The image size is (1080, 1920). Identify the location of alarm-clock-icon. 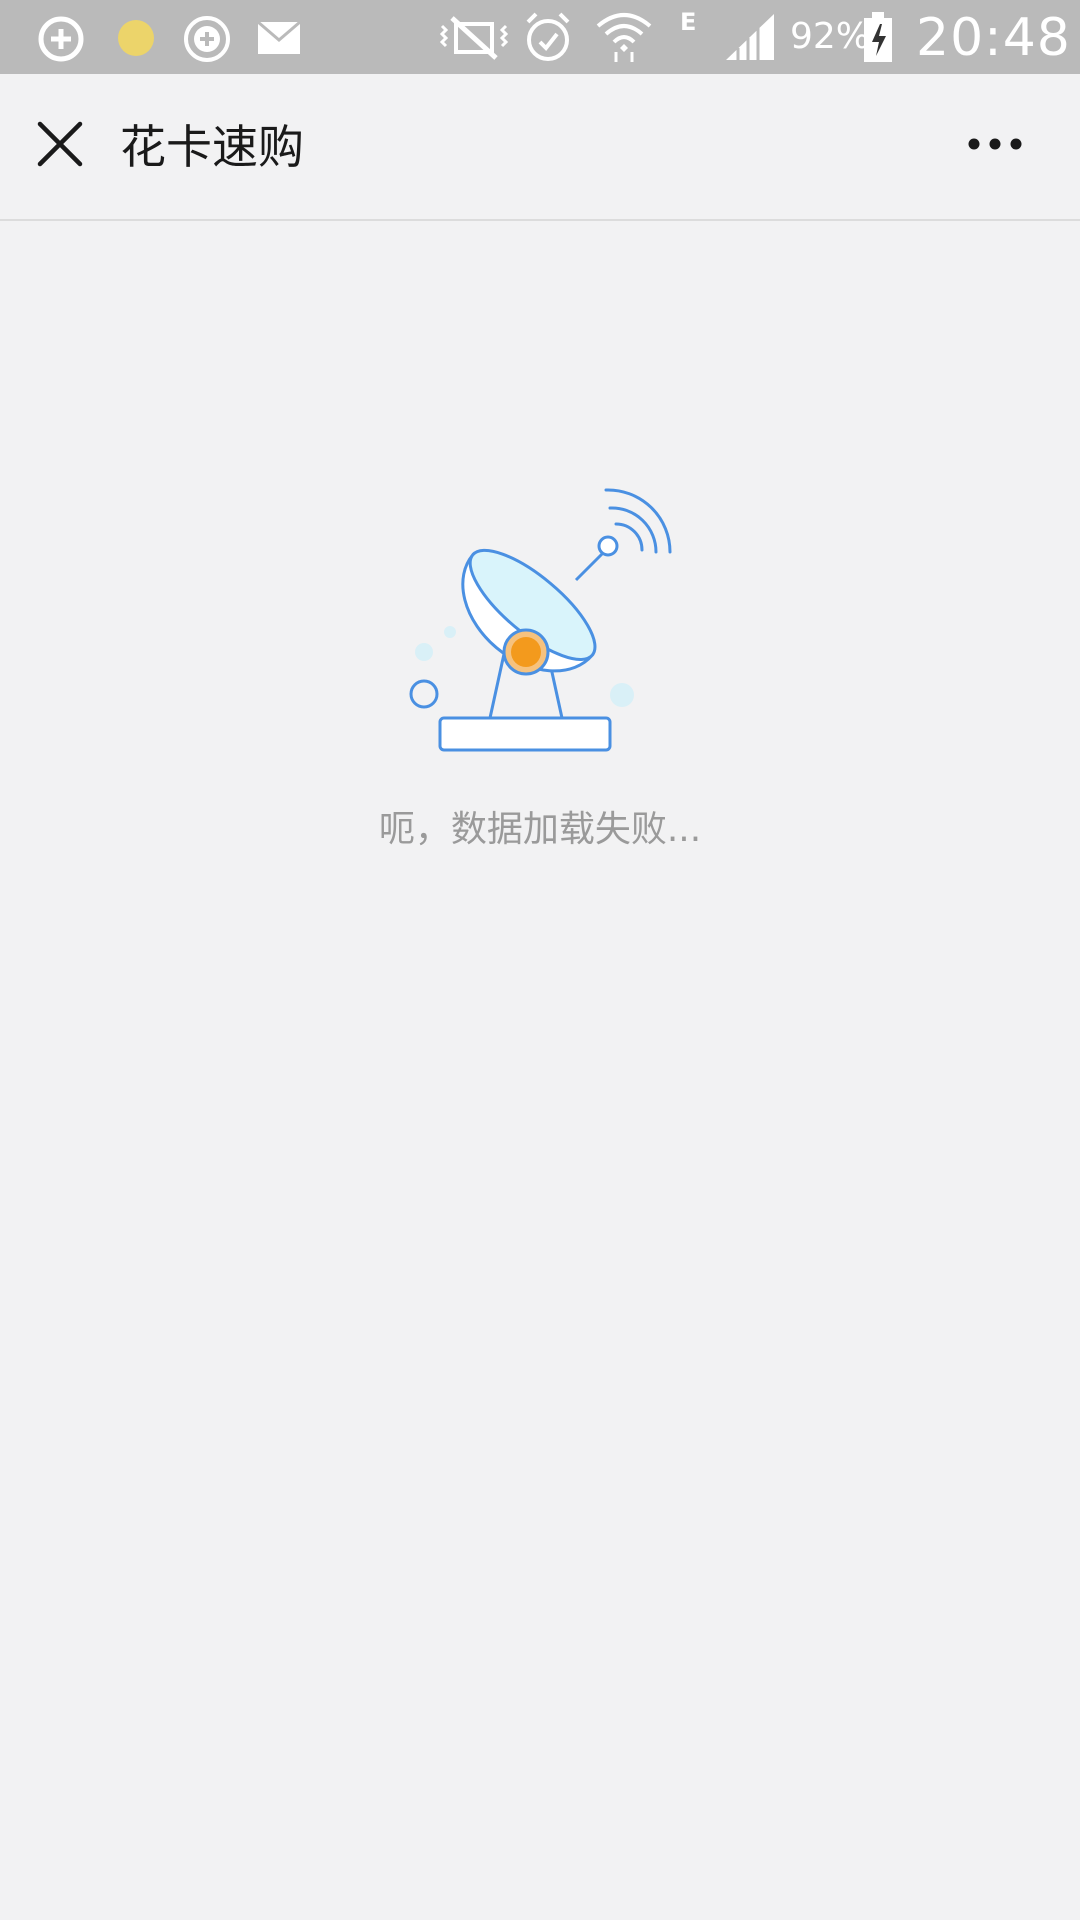
(548, 36).